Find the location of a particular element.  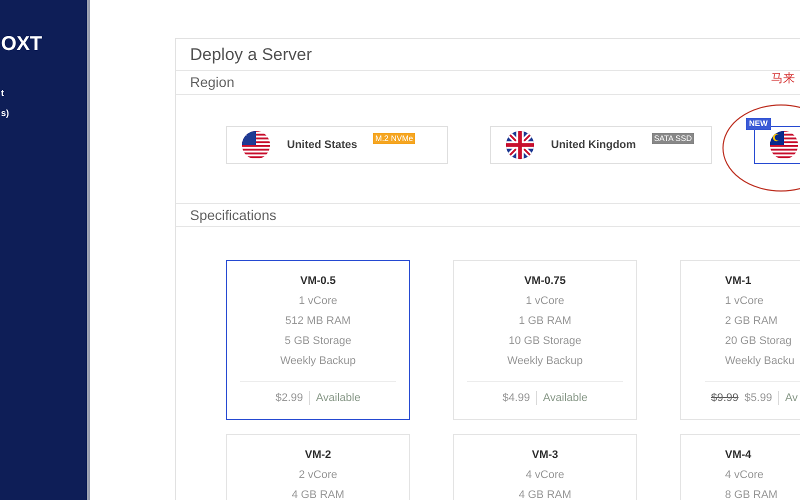

sidebar-item: s) is located at coordinates (43, 113).